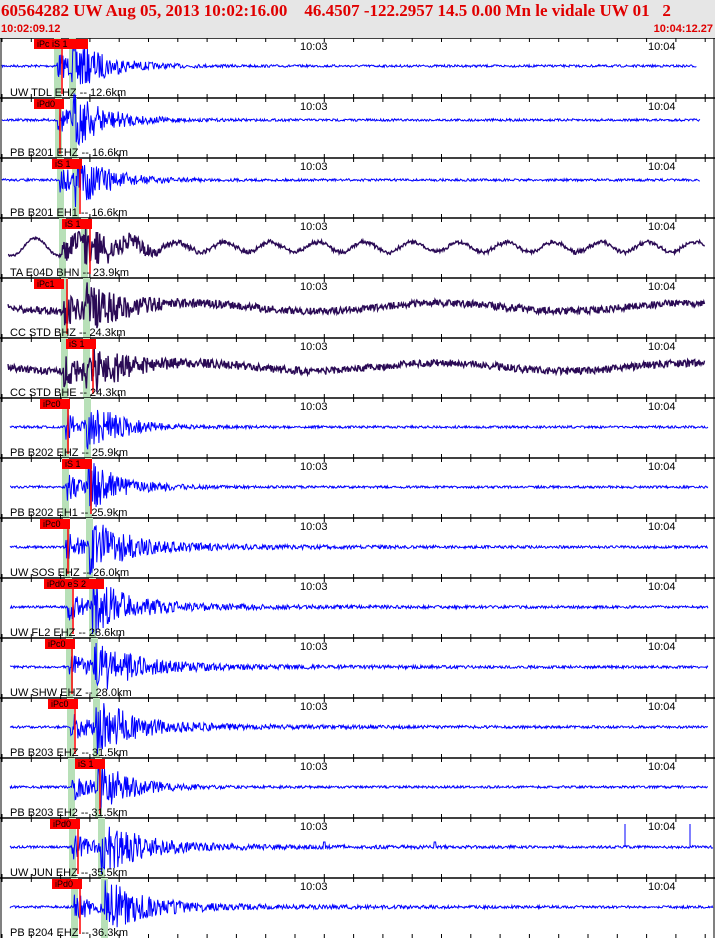 This screenshot has height=938, width=715. I want to click on station-label: UW JUN EHZ -- 35.5km, so click(68, 873).